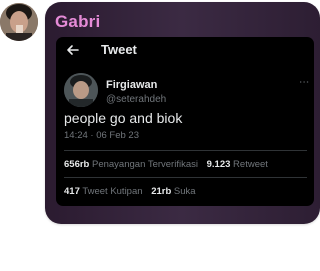 This screenshot has width=320, height=271. I want to click on retweet-stat: 9.123 Retweet, so click(237, 164).